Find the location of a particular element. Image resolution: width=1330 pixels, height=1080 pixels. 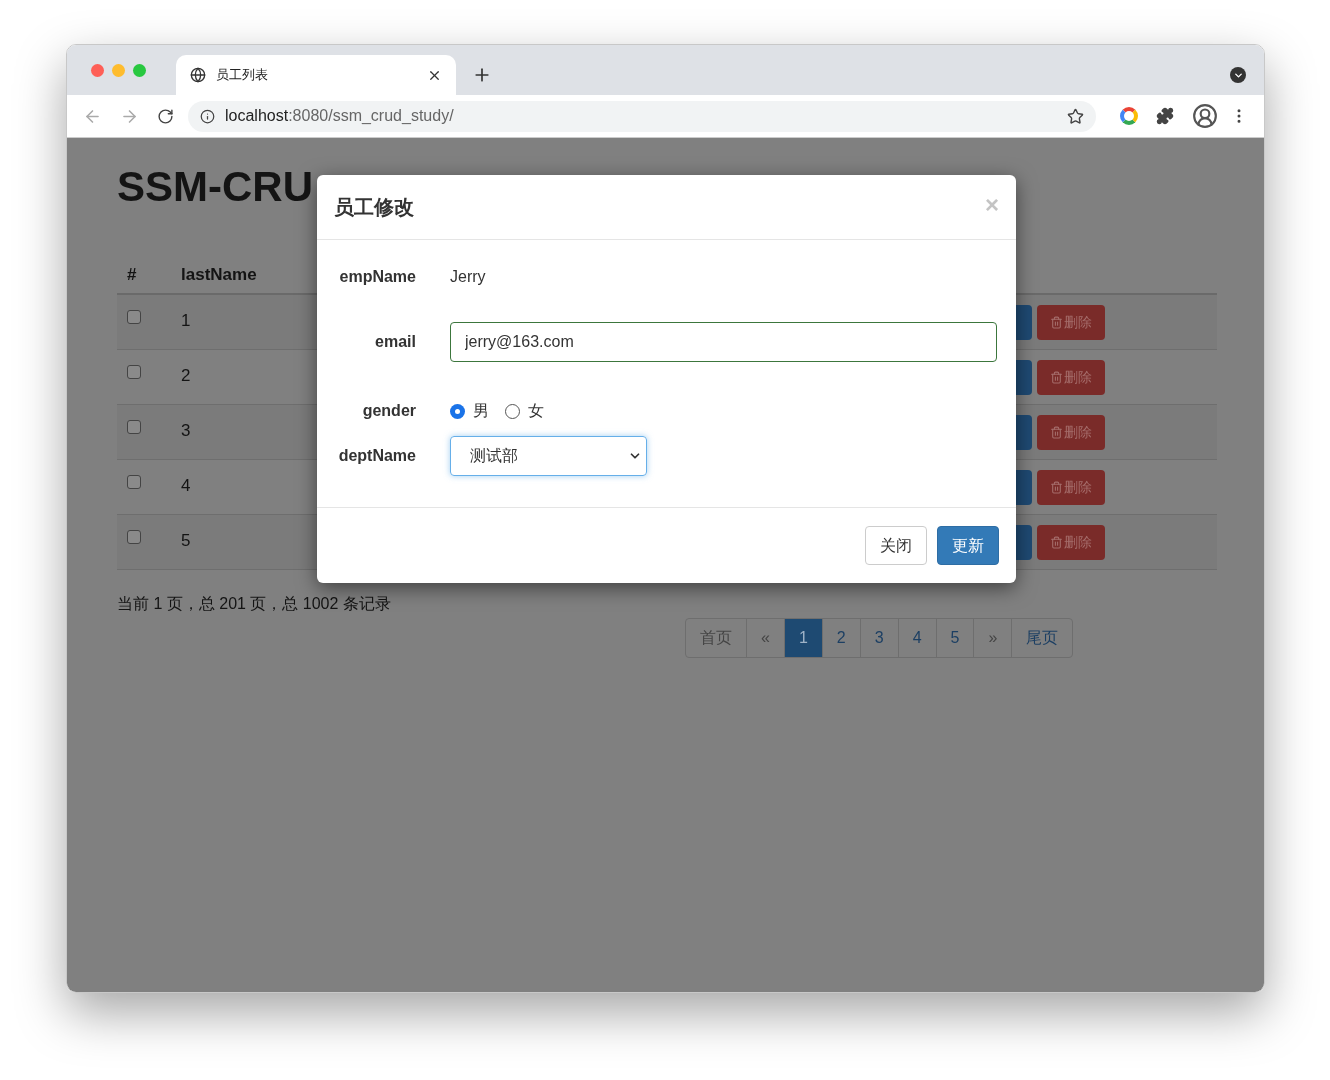

page-link: 4 is located at coordinates (916, 638).